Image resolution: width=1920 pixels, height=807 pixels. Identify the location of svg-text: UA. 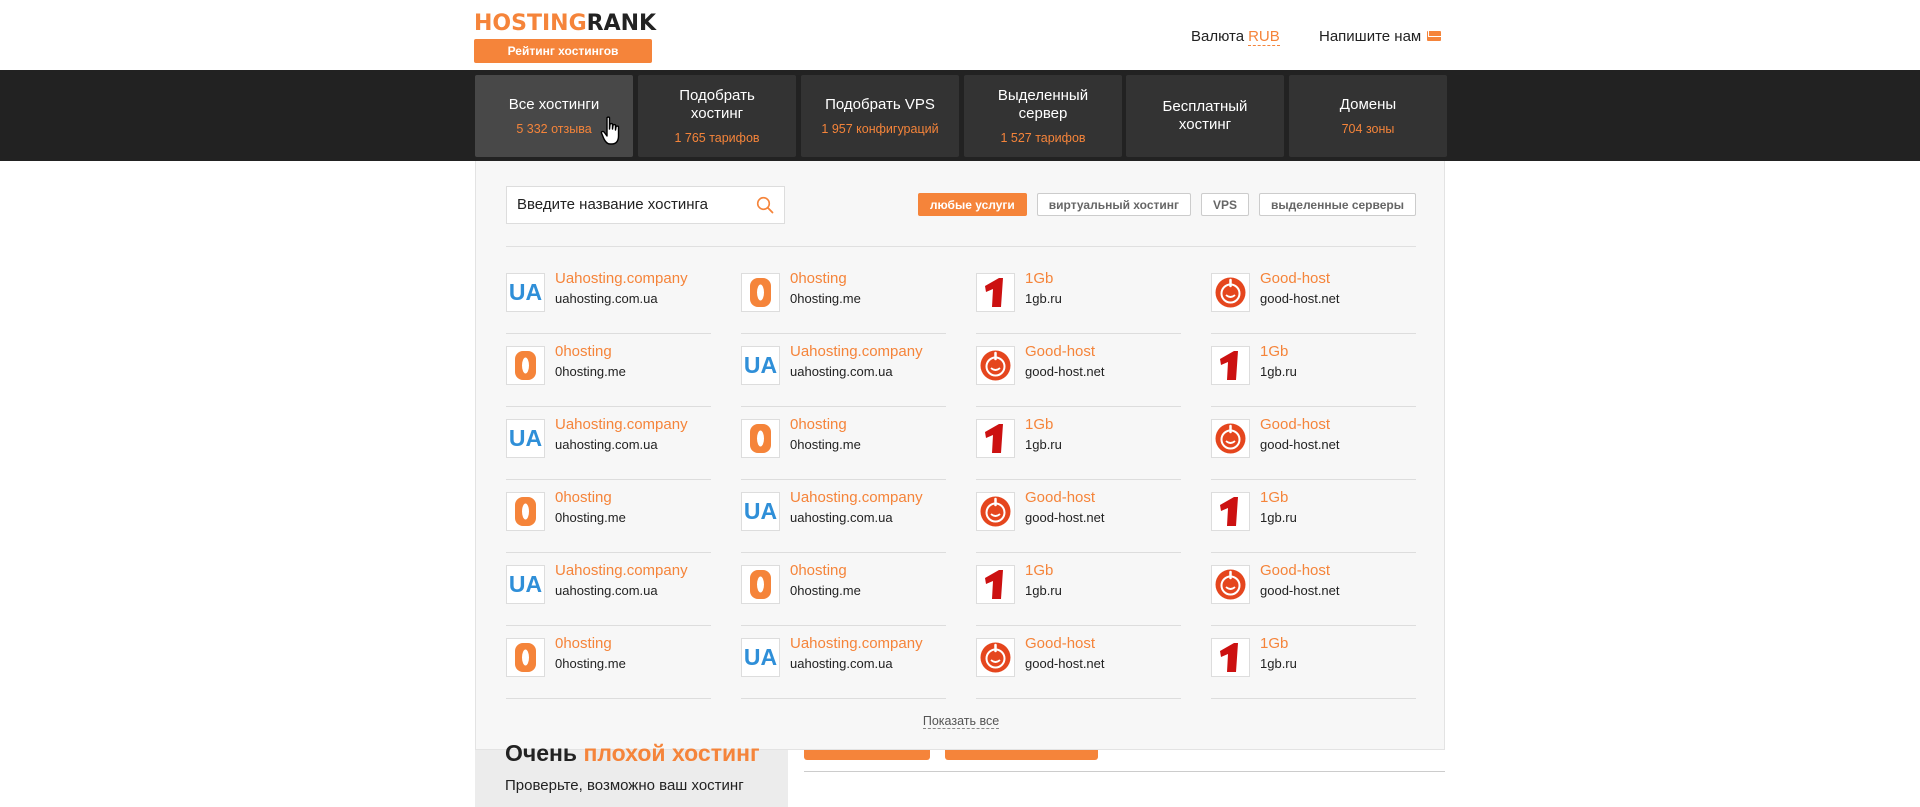
(760, 511).